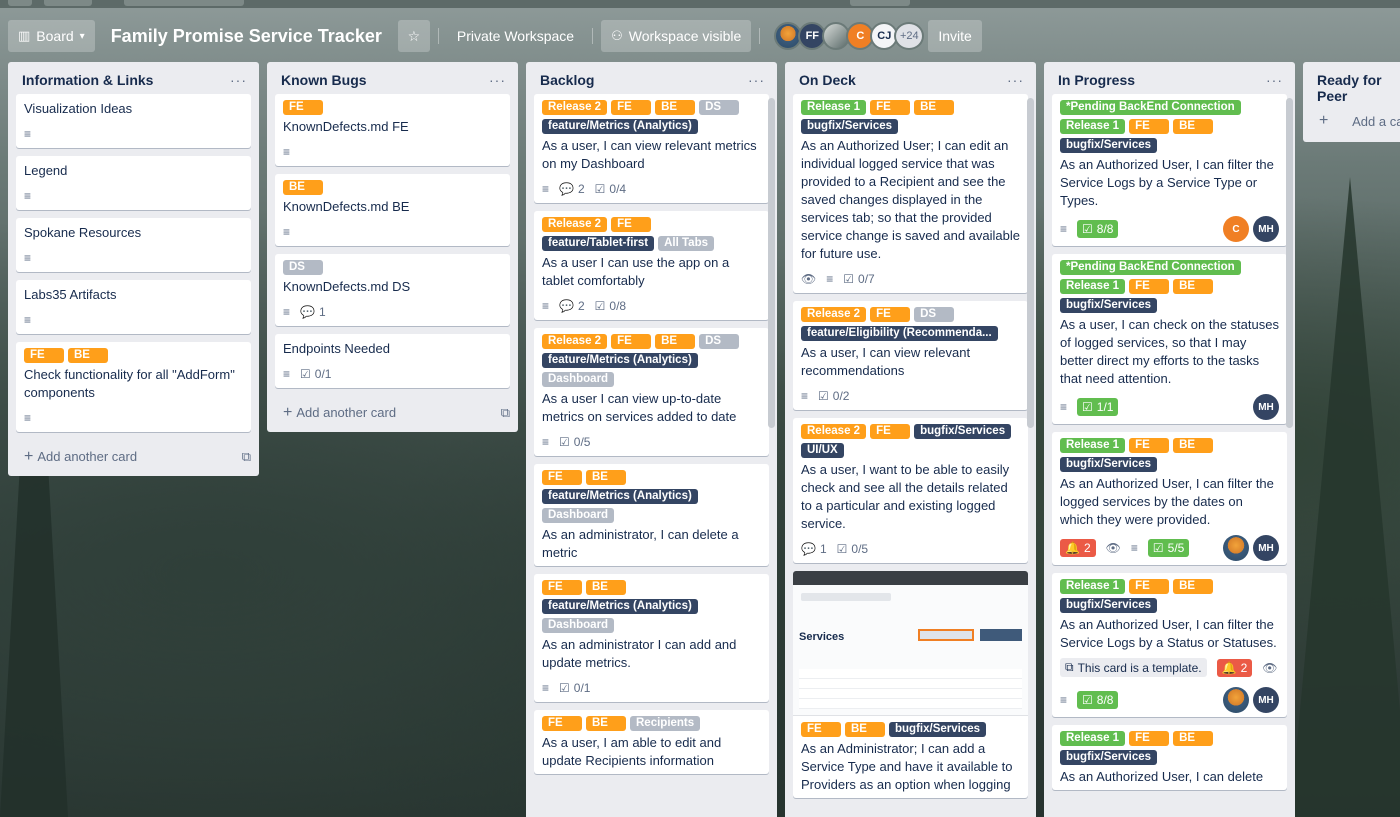 The width and height of the screenshot is (1400, 817). Describe the element at coordinates (515, 36) in the screenshot. I see `workspace-button: Private Workspace` at that location.